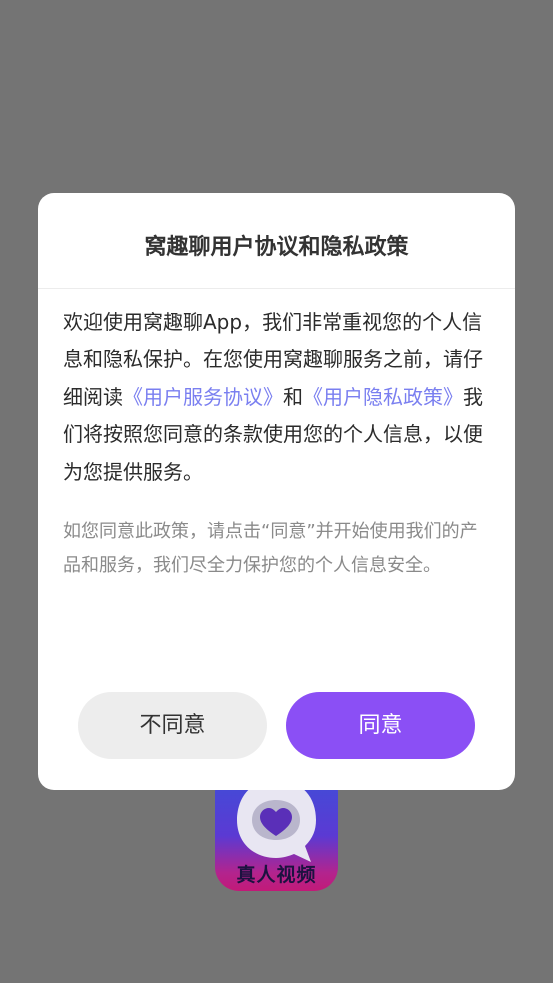 This screenshot has height=983, width=553. What do you see at coordinates (203, 397) in the screenshot?
I see `user-service-agreement-link: 《用户服务协议》` at bounding box center [203, 397].